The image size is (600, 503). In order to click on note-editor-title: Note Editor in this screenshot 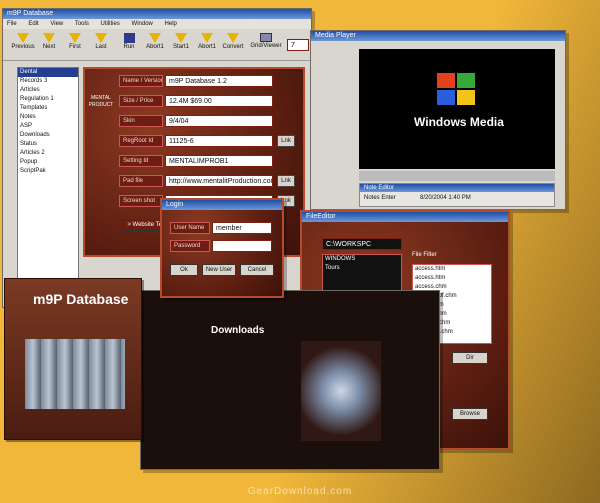, I will do `click(457, 188)`.